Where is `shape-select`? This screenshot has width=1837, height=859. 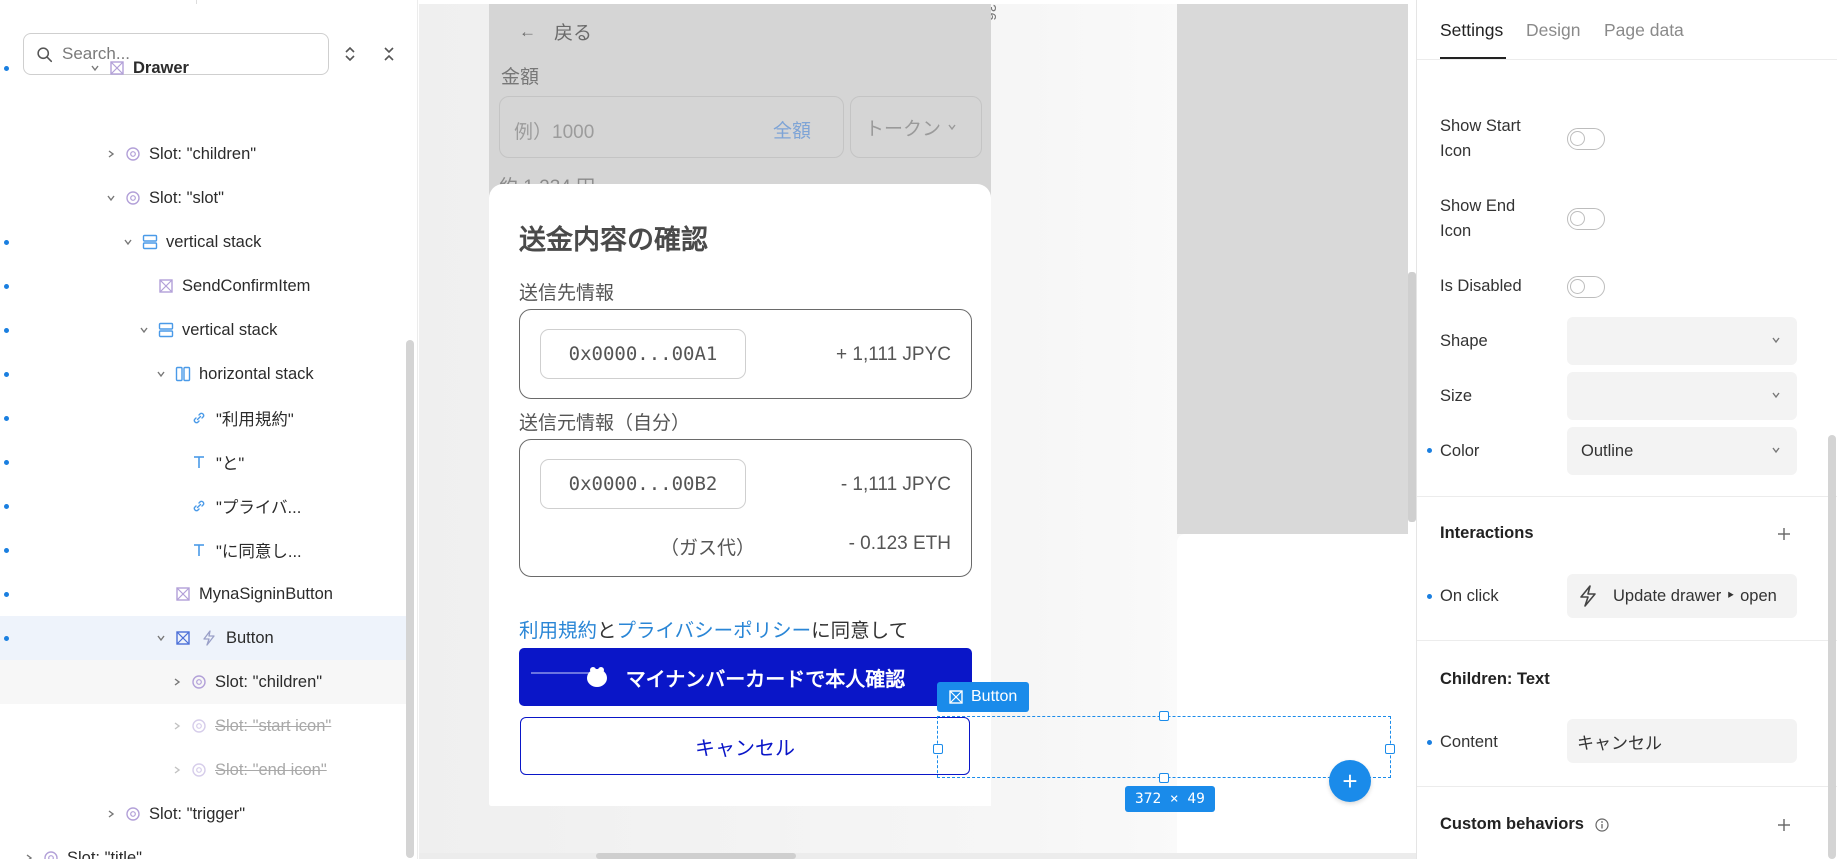 shape-select is located at coordinates (1682, 341).